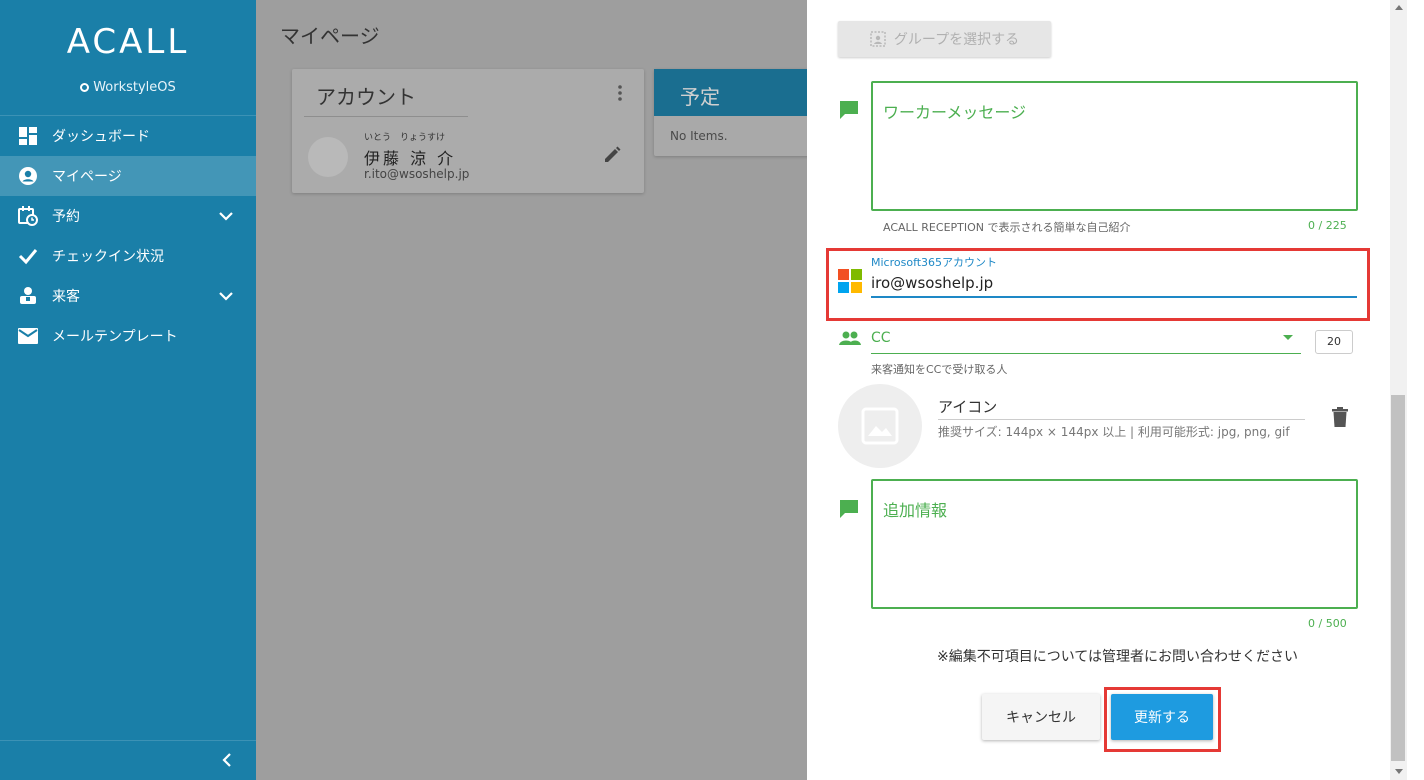  What do you see at coordinates (1327, 225) in the screenshot?
I see `worker-message-counter: 0 / 225` at bounding box center [1327, 225].